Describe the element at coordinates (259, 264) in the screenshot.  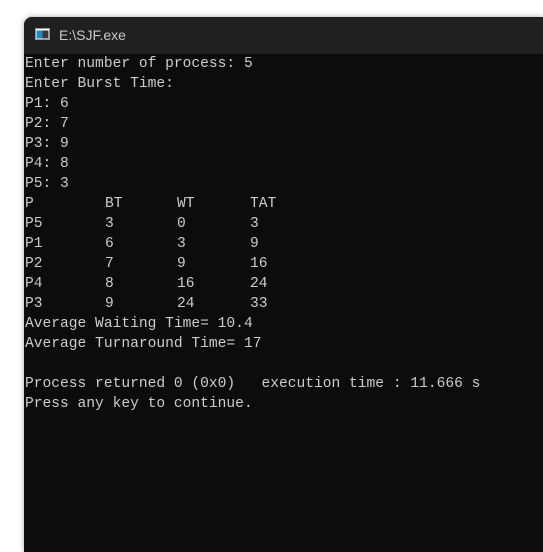
I see `cell-turnaround-time: 16` at that location.